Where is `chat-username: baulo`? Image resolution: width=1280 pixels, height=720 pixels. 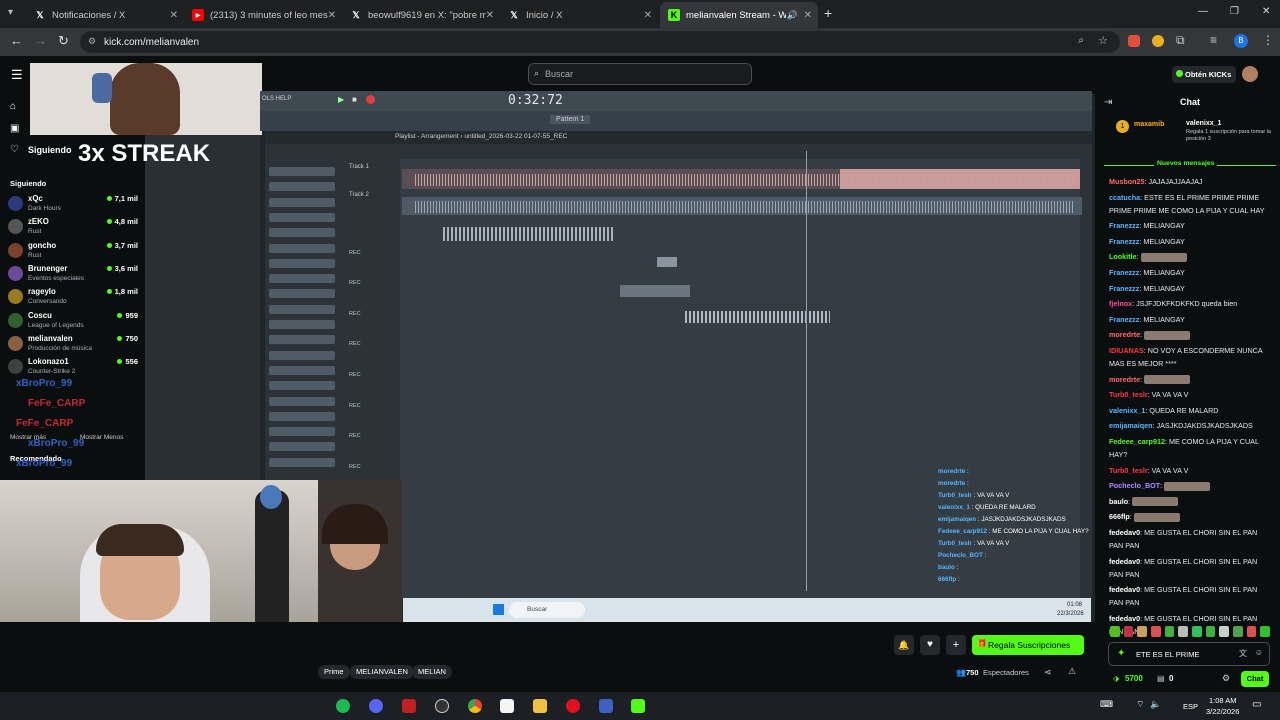 chat-username: baulo is located at coordinates (1118, 501).